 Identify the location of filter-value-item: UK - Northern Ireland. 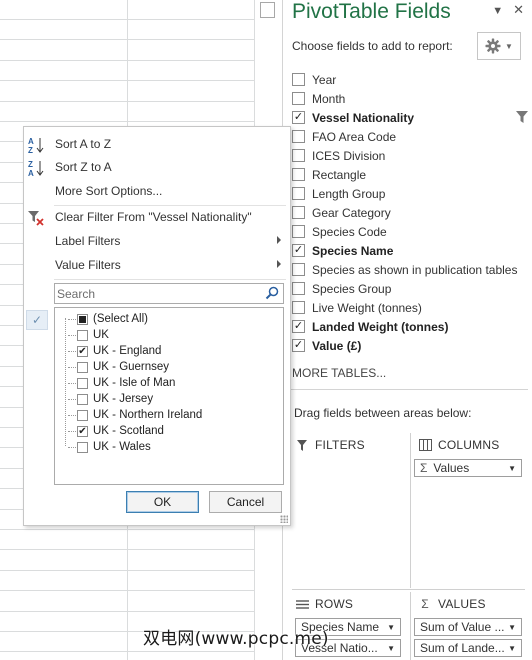
(135, 415).